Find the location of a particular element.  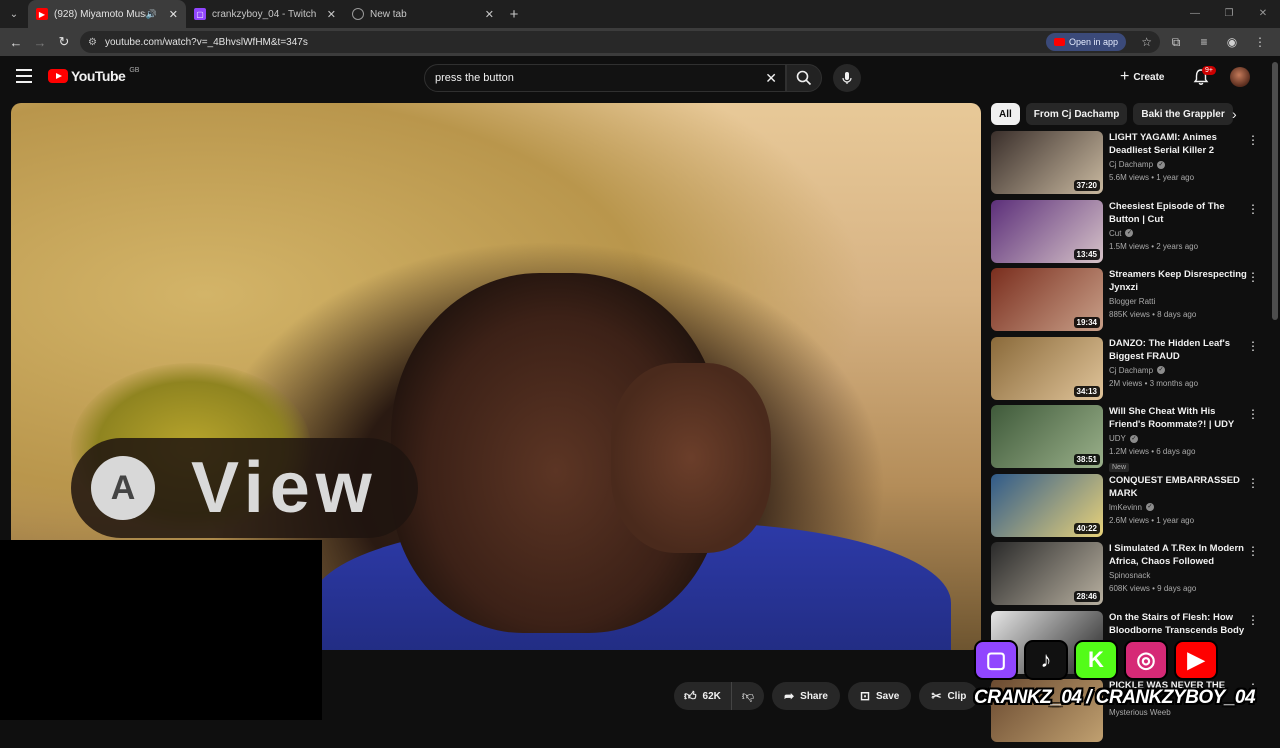

video-duration: 19:34 is located at coordinates (1086, 322).